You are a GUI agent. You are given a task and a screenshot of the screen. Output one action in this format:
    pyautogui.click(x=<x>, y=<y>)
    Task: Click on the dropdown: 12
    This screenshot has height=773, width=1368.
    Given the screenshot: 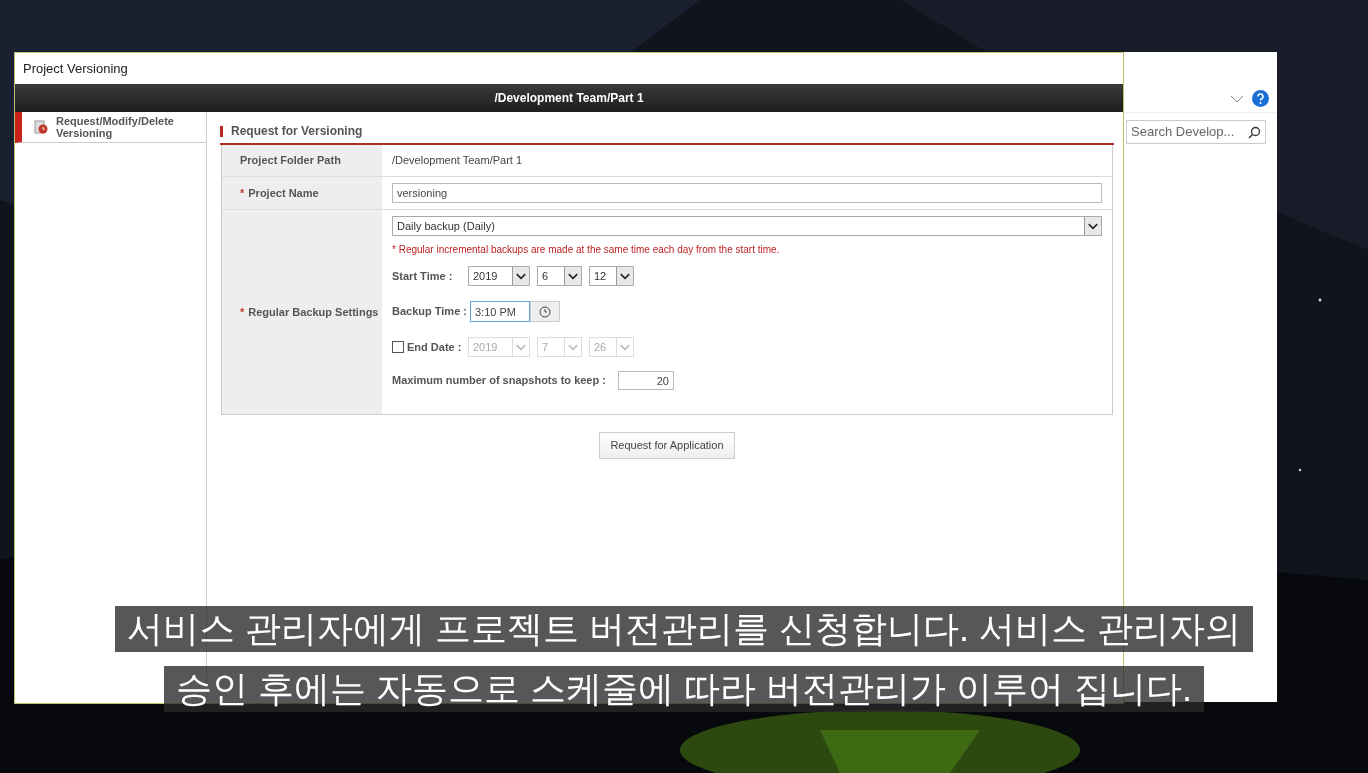 What is the action you would take?
    pyautogui.click(x=611, y=276)
    